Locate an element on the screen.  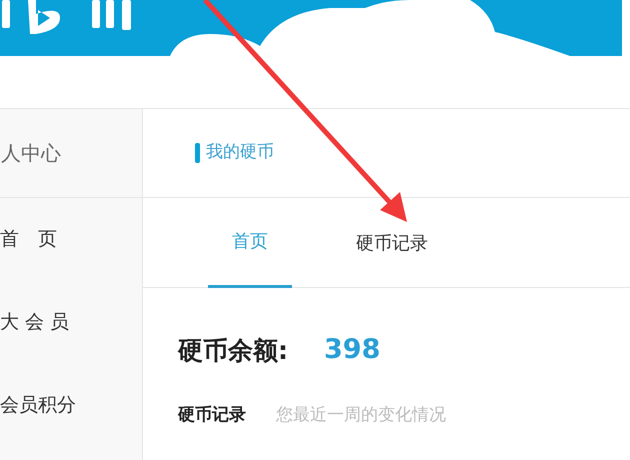
balance-label: 硬币余额: is located at coordinates (233, 350).